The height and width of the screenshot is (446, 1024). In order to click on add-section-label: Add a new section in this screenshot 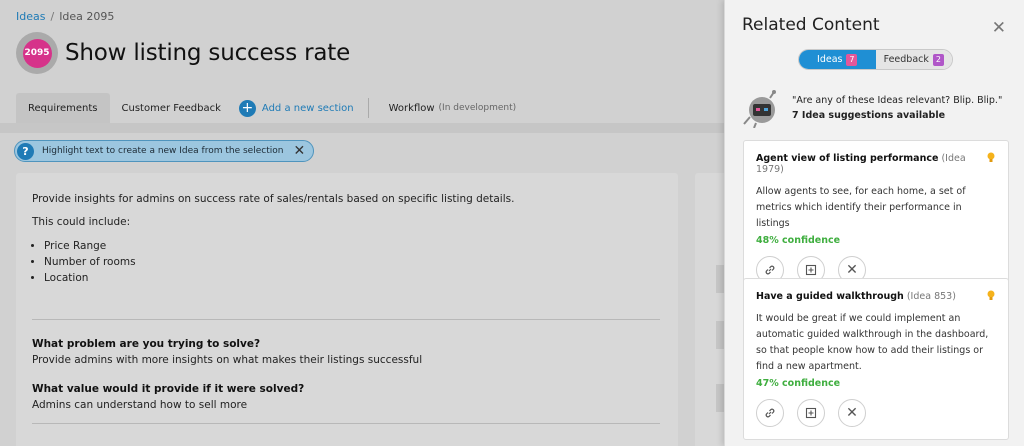, I will do `click(307, 108)`.